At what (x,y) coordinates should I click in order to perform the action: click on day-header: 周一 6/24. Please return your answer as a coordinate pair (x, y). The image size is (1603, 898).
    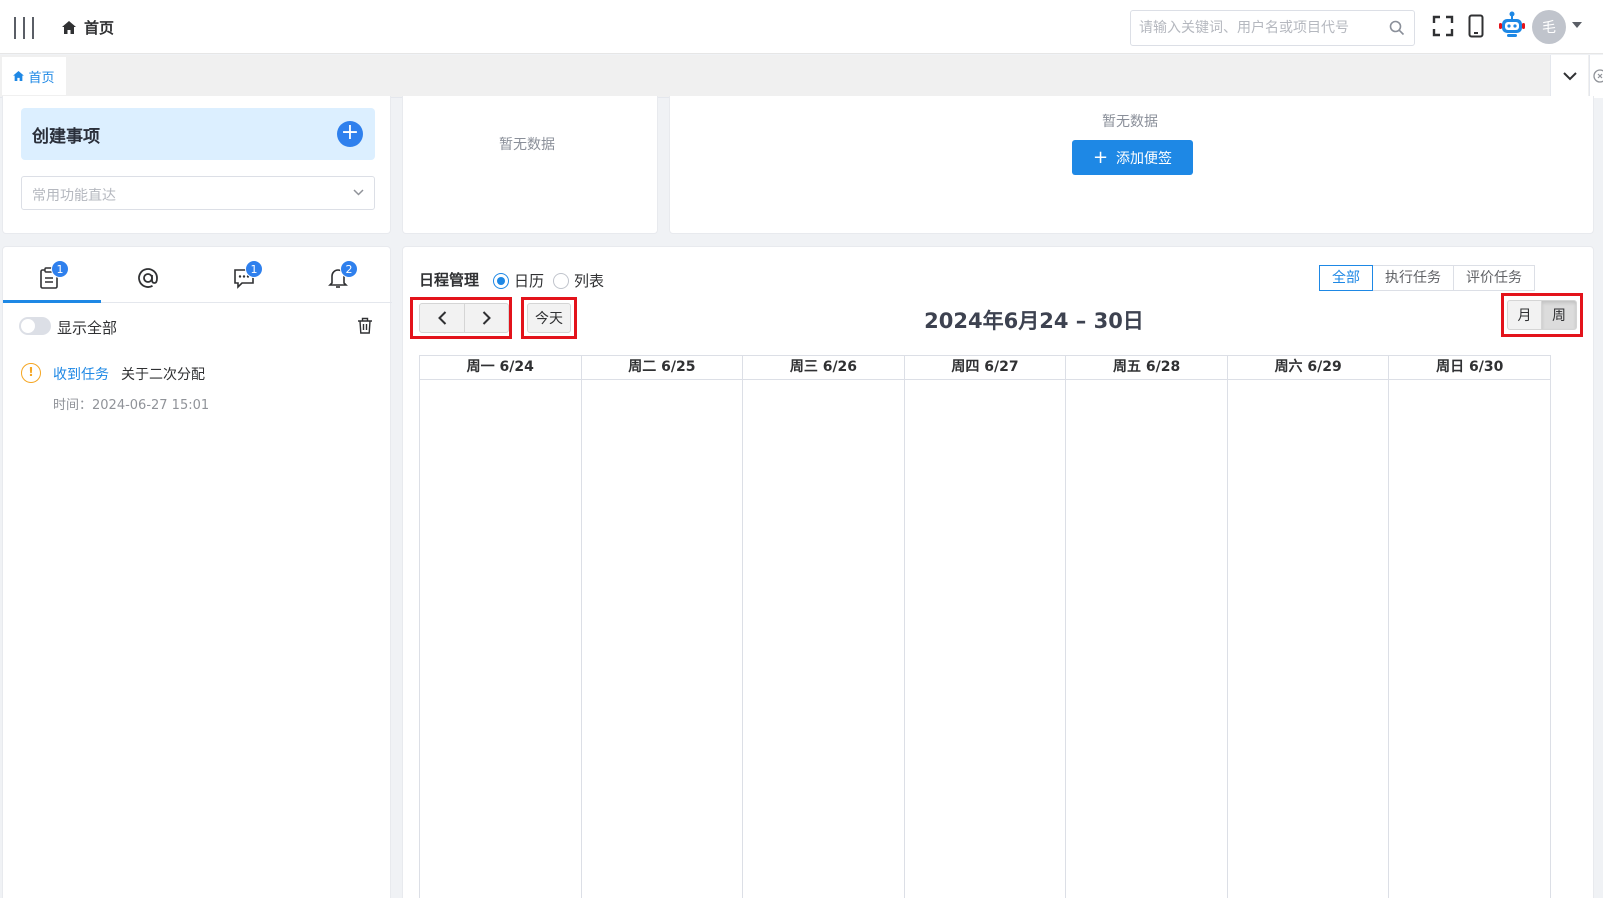
    Looking at the image, I should click on (500, 368).